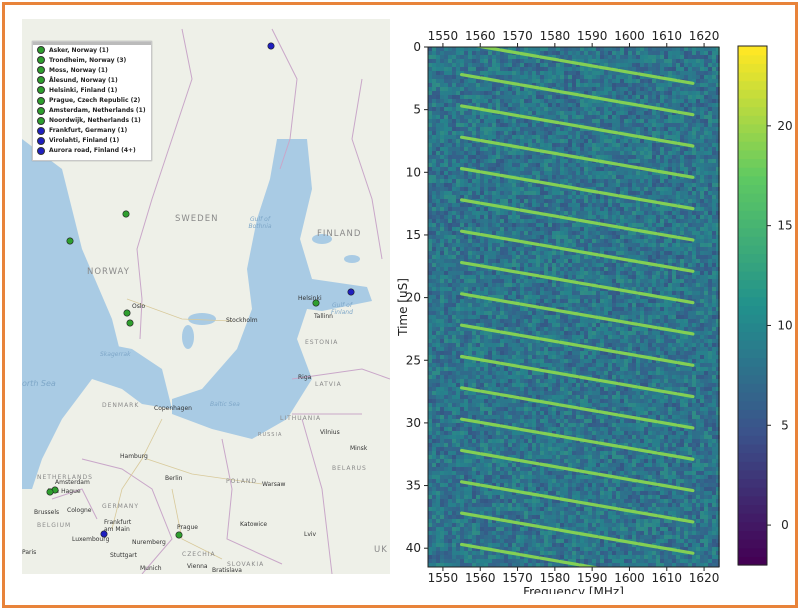  Describe the element at coordinates (104, 534) in the screenshot. I see `site-marker-frankfurt` at that location.